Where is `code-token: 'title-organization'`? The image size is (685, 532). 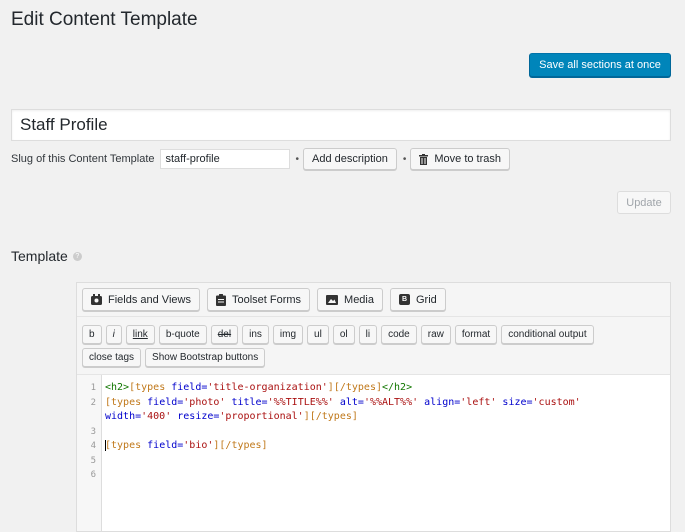
code-token: 'title-organization' is located at coordinates (267, 387).